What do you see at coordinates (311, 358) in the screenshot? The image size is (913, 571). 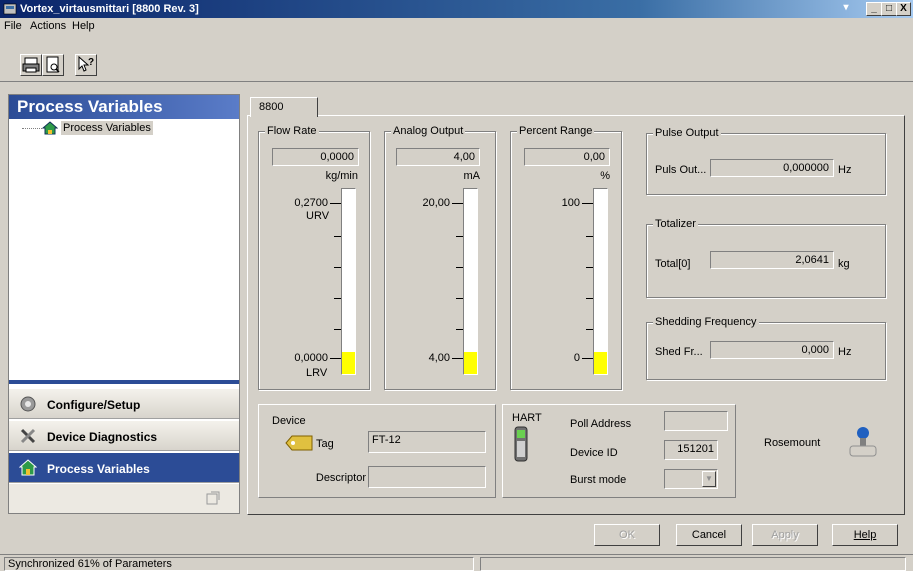 I see `flow-rate-lrv-value: 0,0000` at bounding box center [311, 358].